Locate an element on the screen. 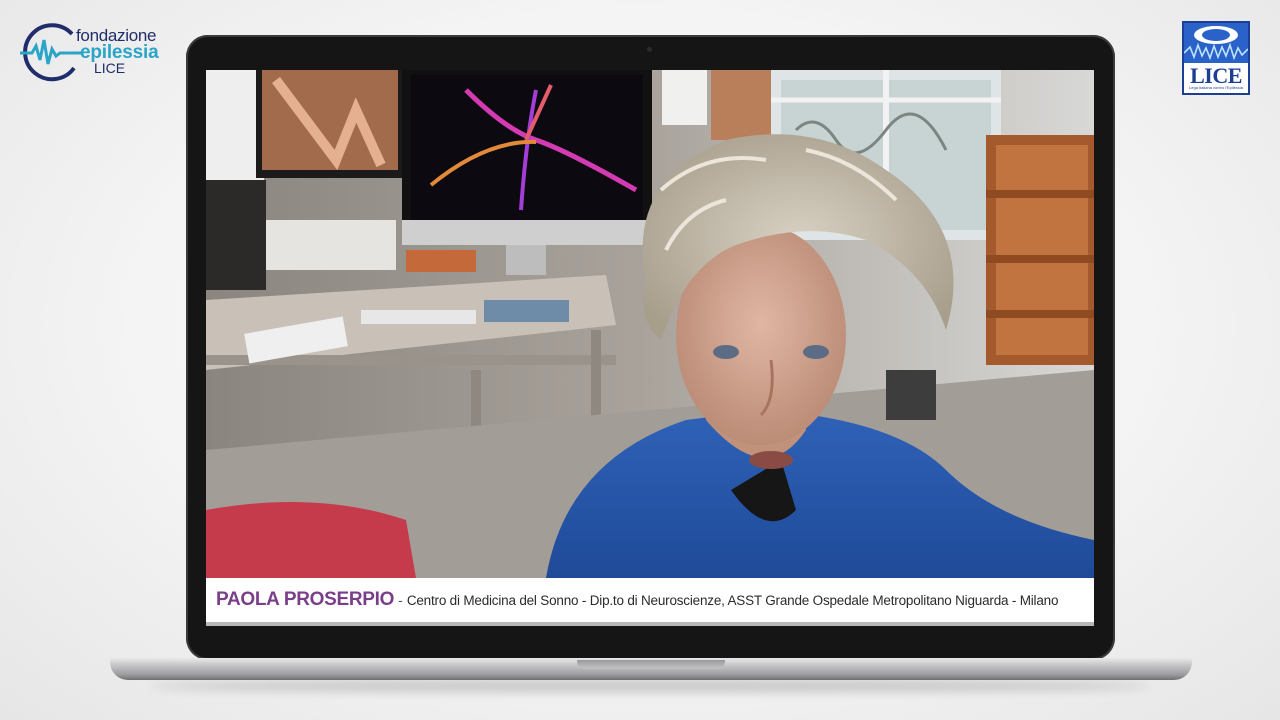 Image resolution: width=1280 pixels, height=720 pixels. pulse-circle-icon is located at coordinates (51, 52).